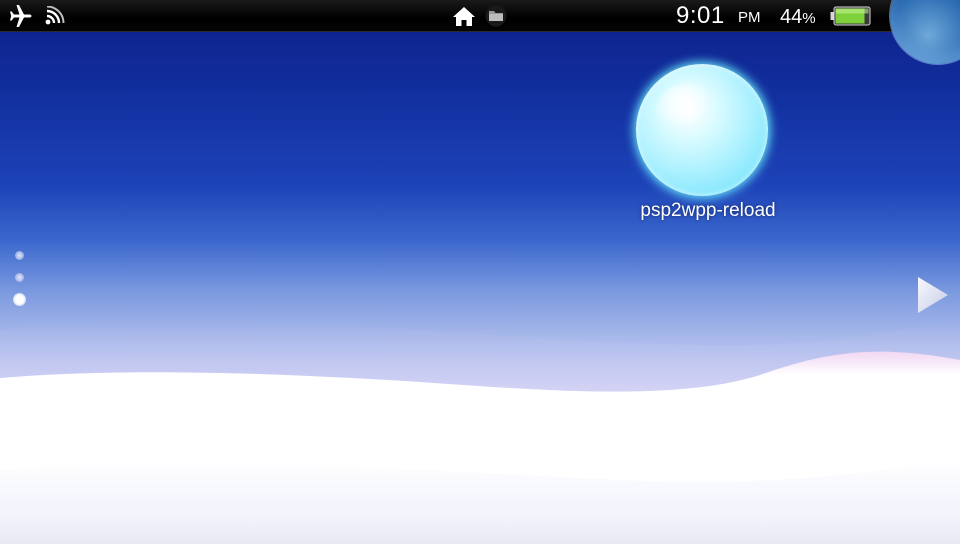  I want to click on clock-ampm: PM, so click(749, 17).